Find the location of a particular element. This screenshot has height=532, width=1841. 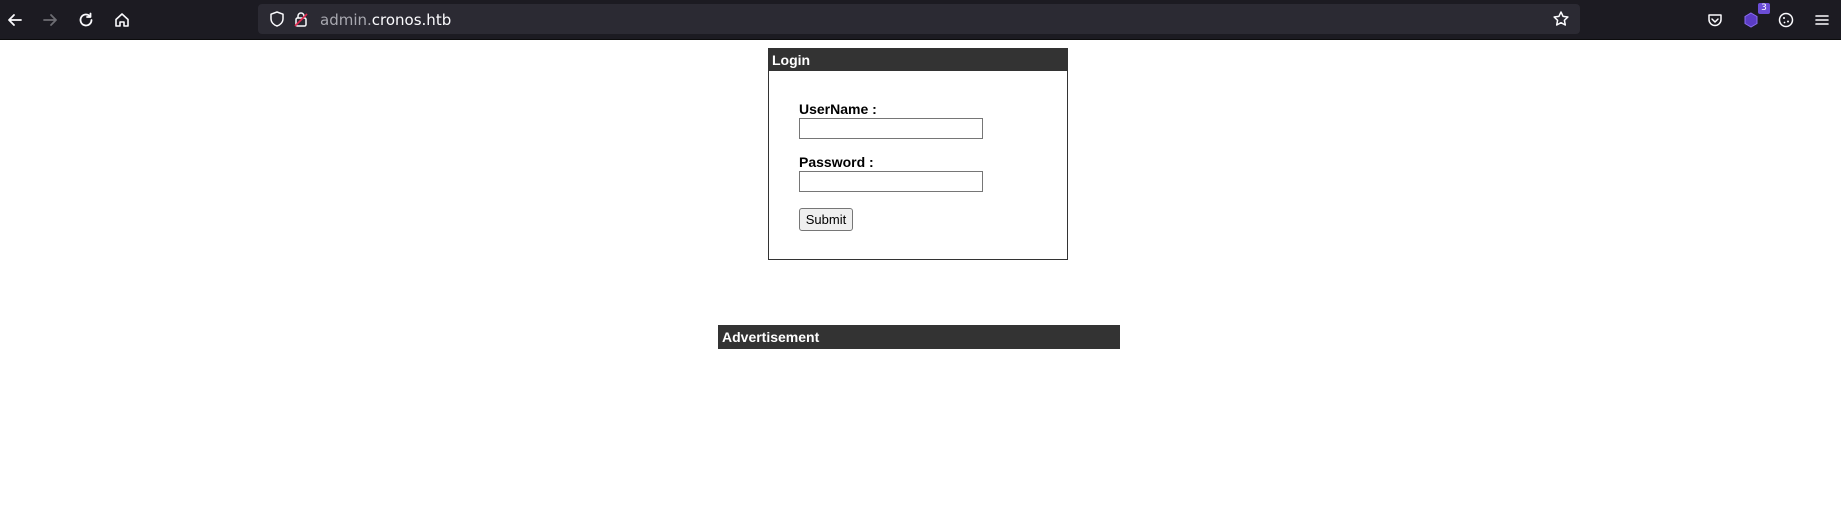

forward-button is located at coordinates (50, 20).